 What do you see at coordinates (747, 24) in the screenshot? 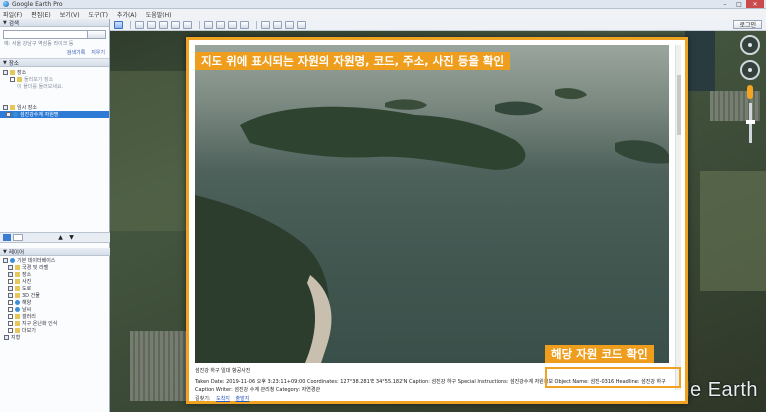
I see `login-button: 로그인` at bounding box center [747, 24].